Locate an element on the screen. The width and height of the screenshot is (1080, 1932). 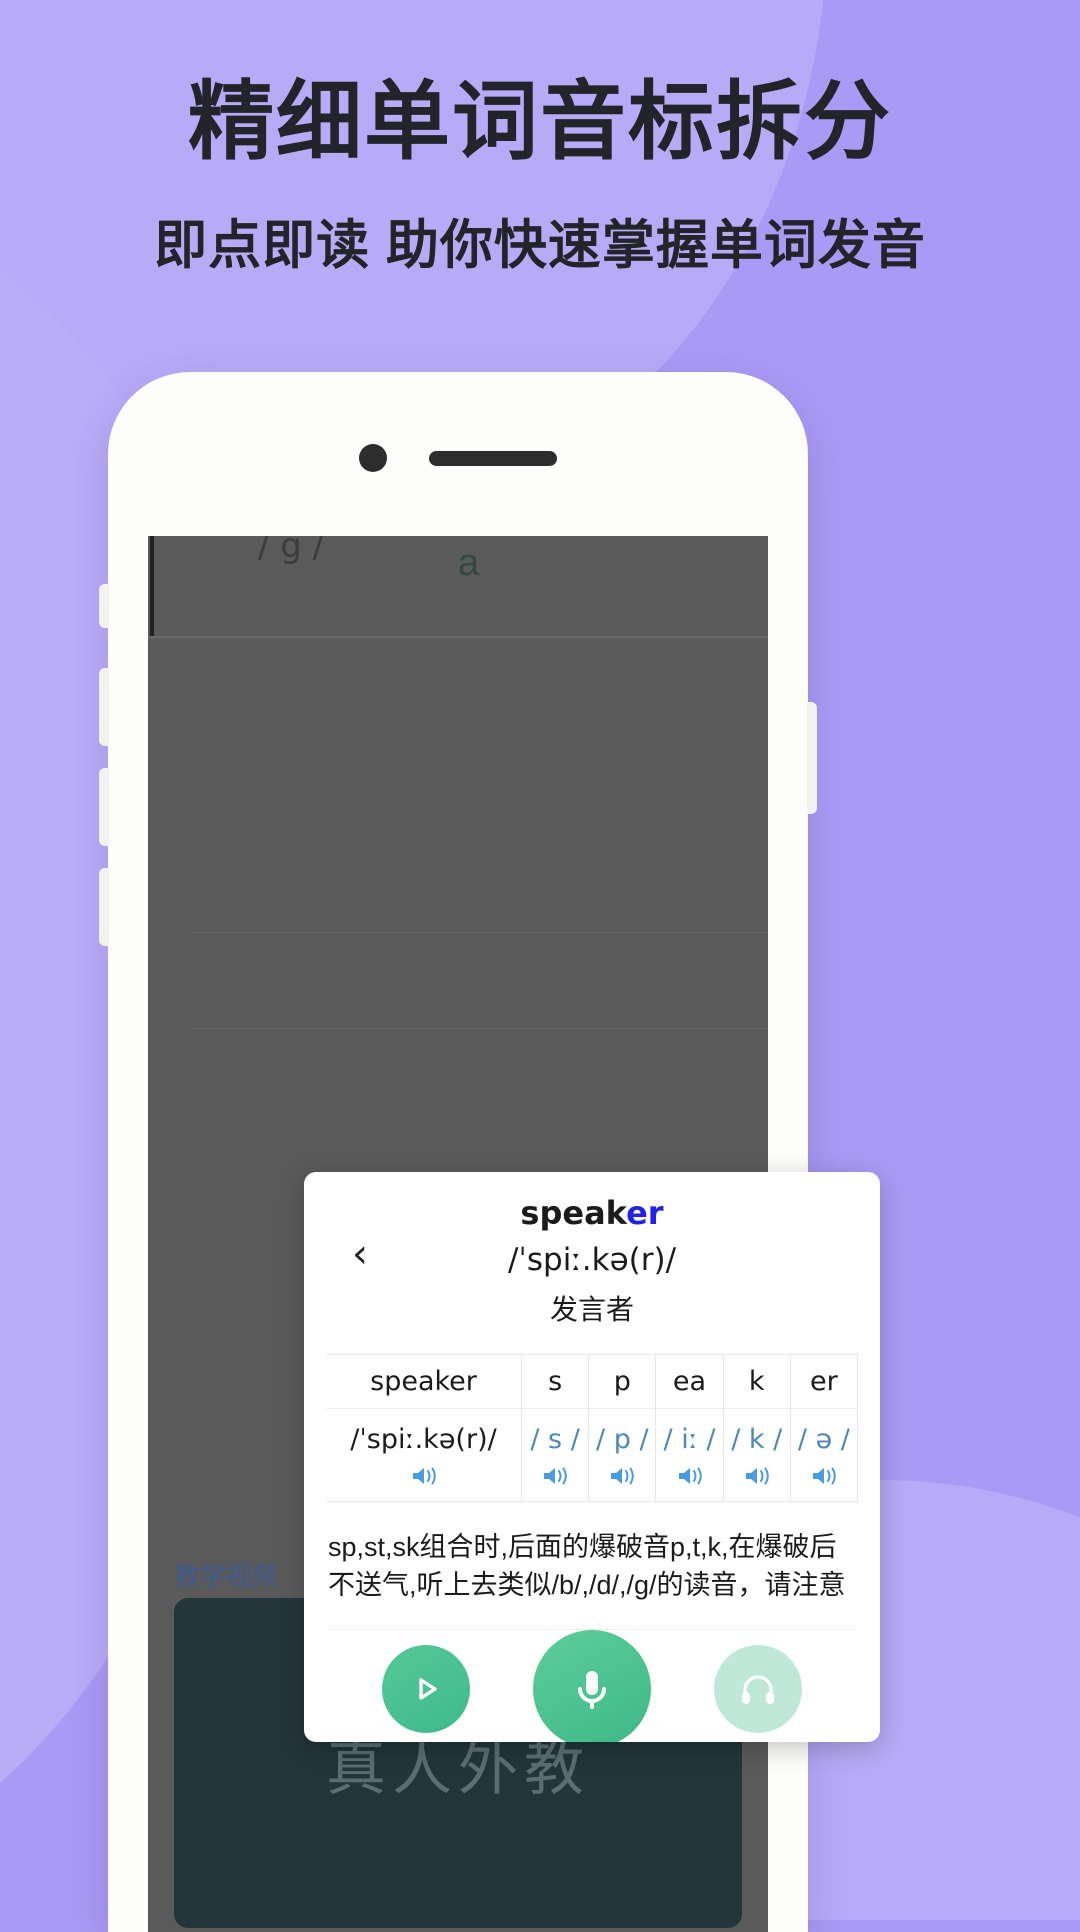
phoneme-ipa: /ˈspiː.kə(r)/ is located at coordinates (423, 1439).